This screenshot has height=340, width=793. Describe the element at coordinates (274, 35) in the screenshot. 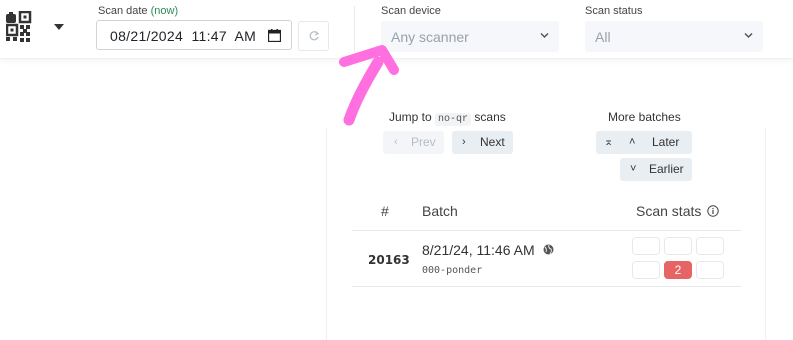

I see `calendar-icon` at that location.